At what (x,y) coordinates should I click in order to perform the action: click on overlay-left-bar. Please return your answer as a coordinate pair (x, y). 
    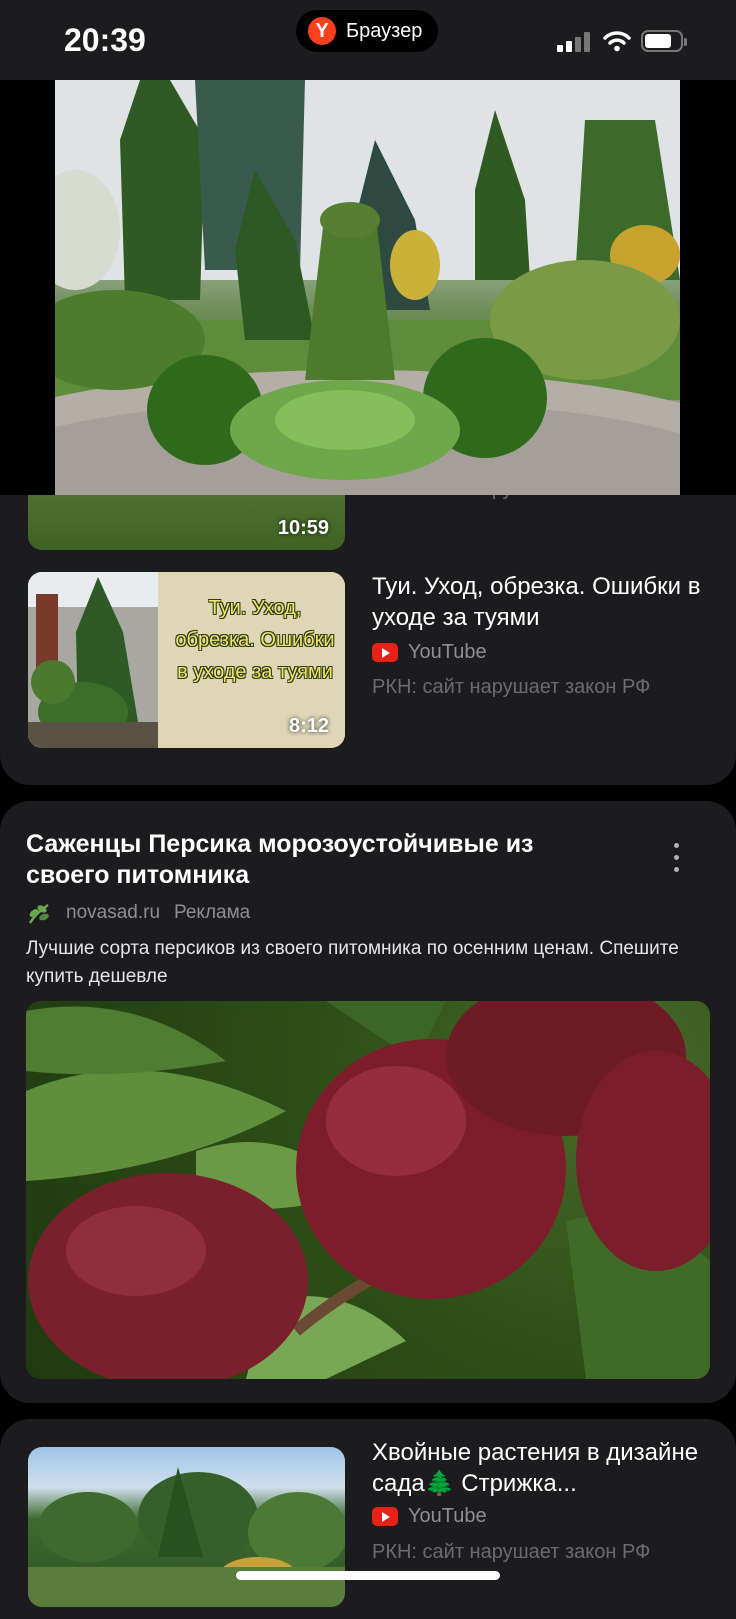
    Looking at the image, I should click on (27, 287).